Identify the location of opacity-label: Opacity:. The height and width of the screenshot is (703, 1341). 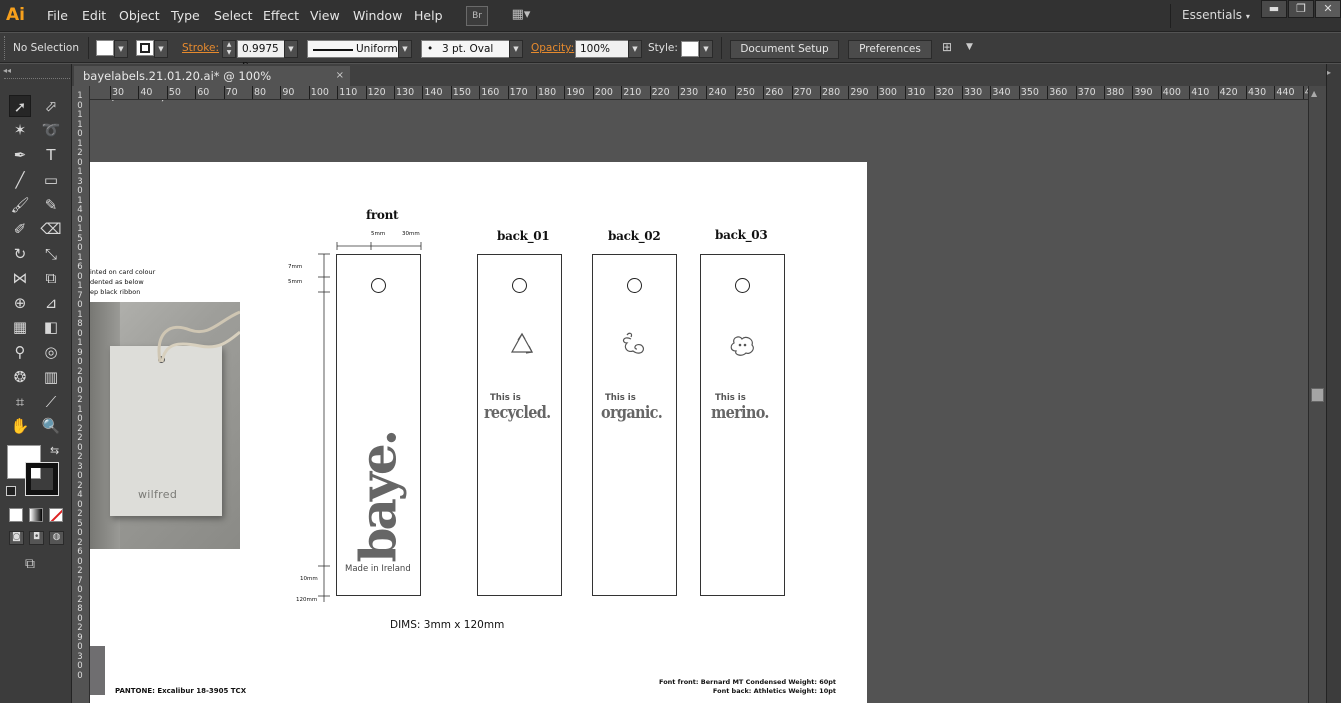
(552, 48).